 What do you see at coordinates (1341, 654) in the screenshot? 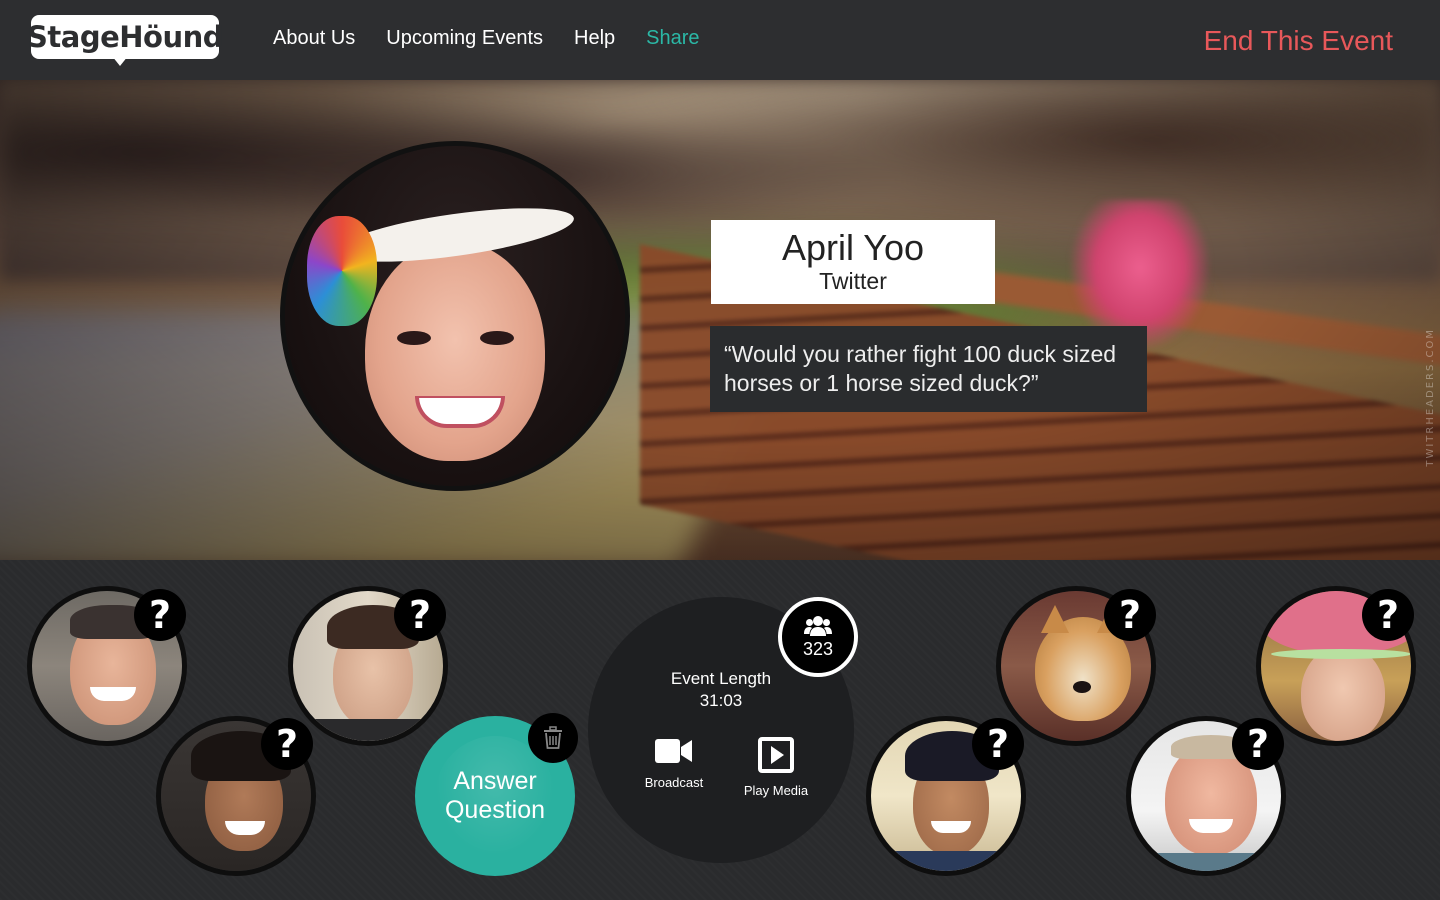
I see `avatar-hat-brim` at bounding box center [1341, 654].